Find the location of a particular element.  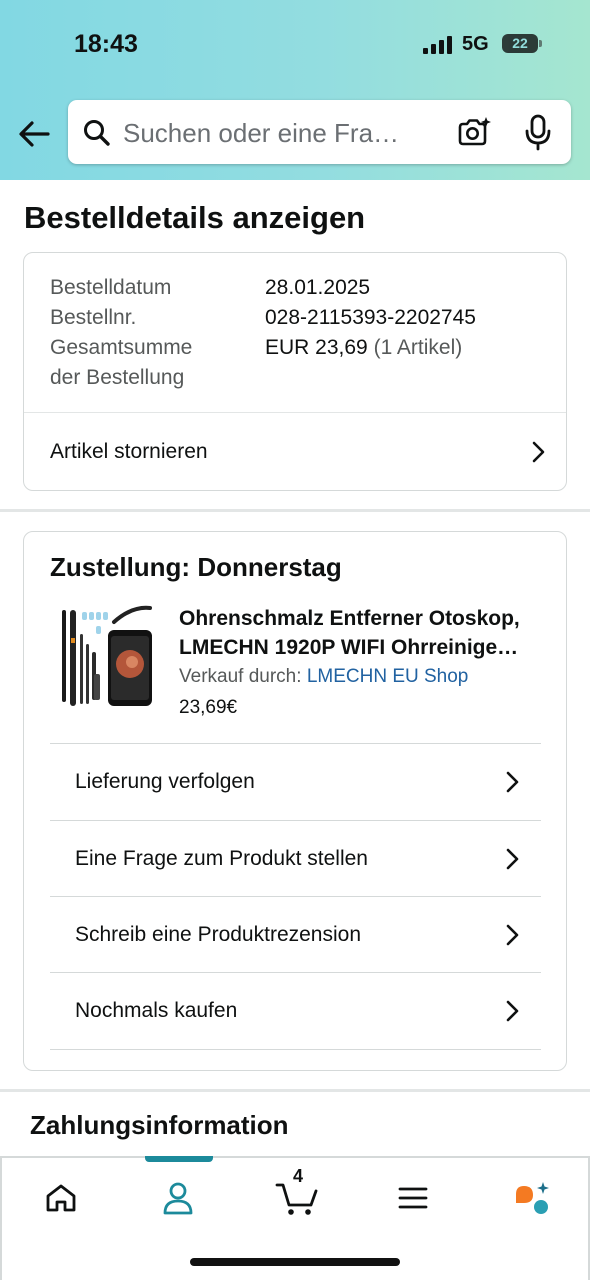

cancel-items-label: Artikel stornieren is located at coordinates (129, 451).